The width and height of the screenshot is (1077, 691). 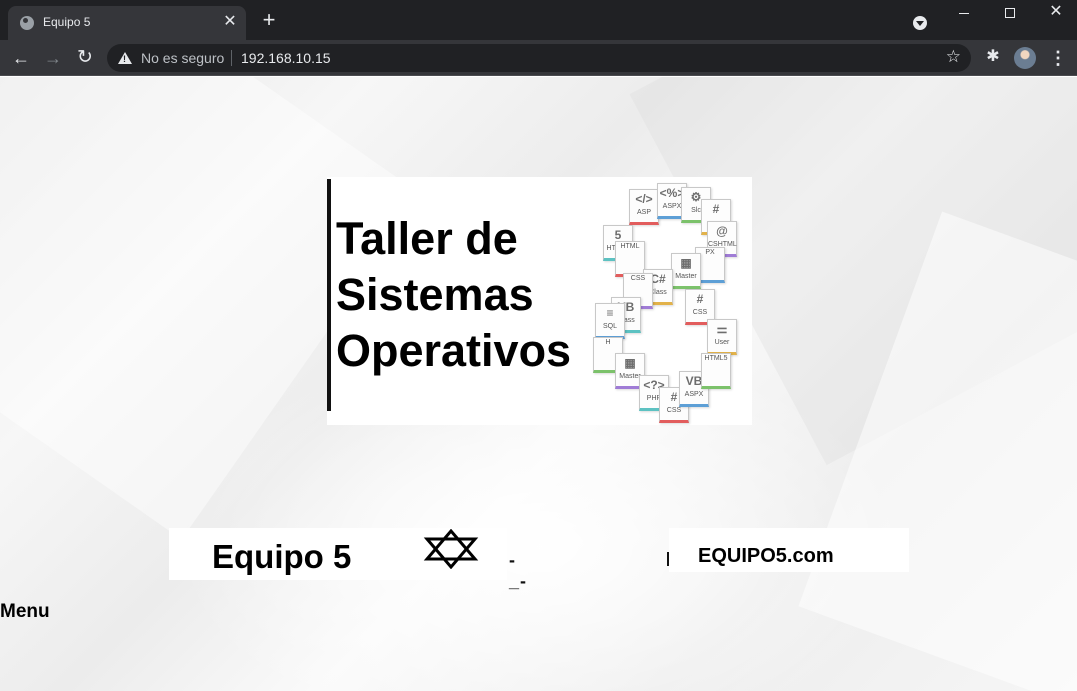 I want to click on minimize-icon, so click(x=964, y=13).